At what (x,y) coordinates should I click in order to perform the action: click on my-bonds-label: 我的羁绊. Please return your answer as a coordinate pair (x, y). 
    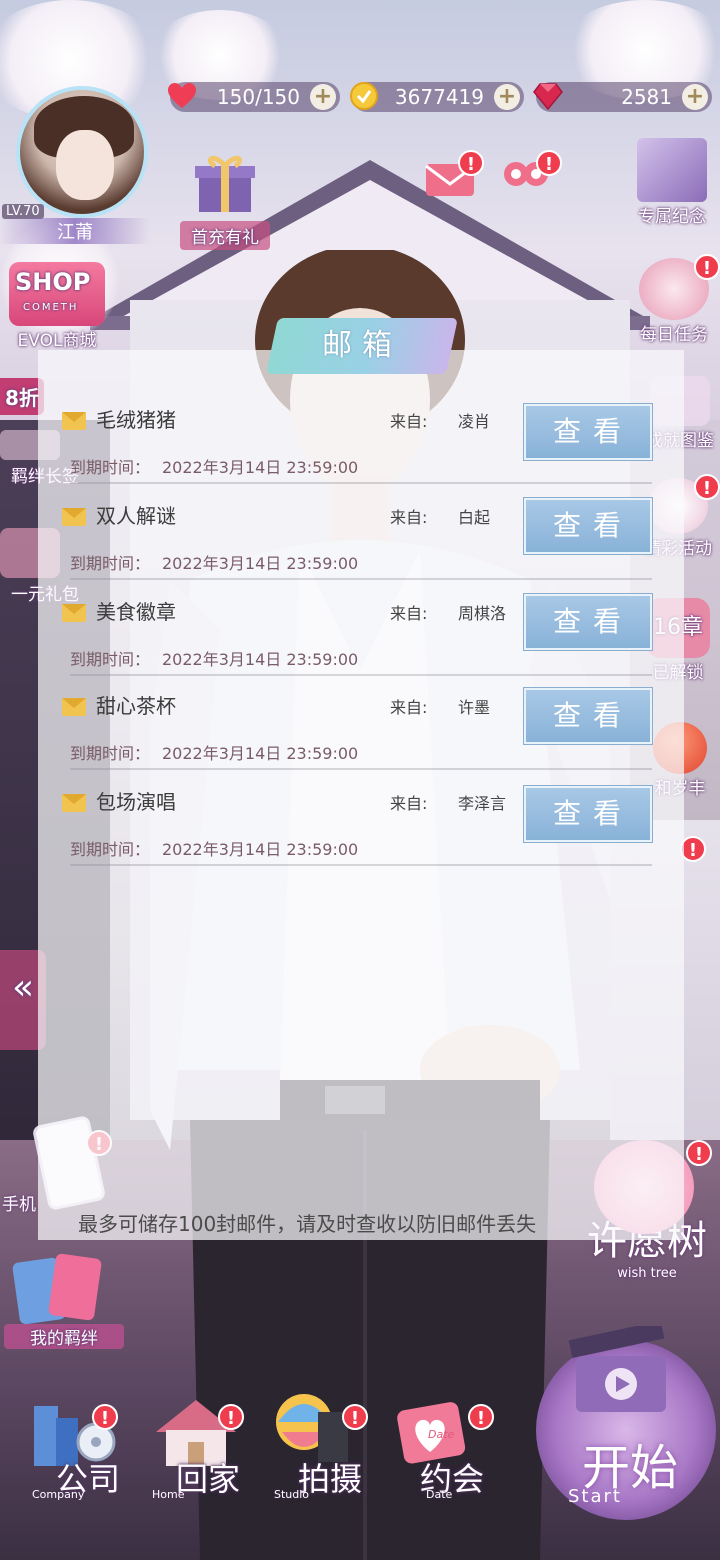
    Looking at the image, I should click on (64, 1336).